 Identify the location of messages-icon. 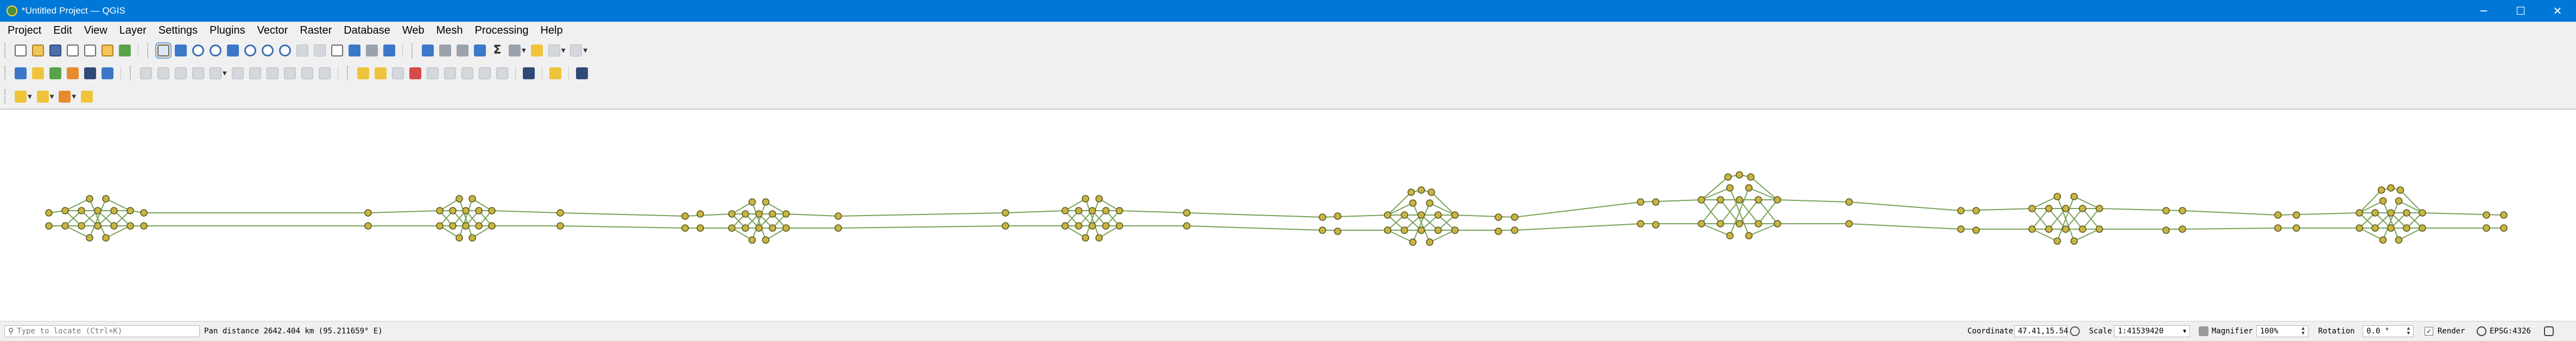
(2549, 331).